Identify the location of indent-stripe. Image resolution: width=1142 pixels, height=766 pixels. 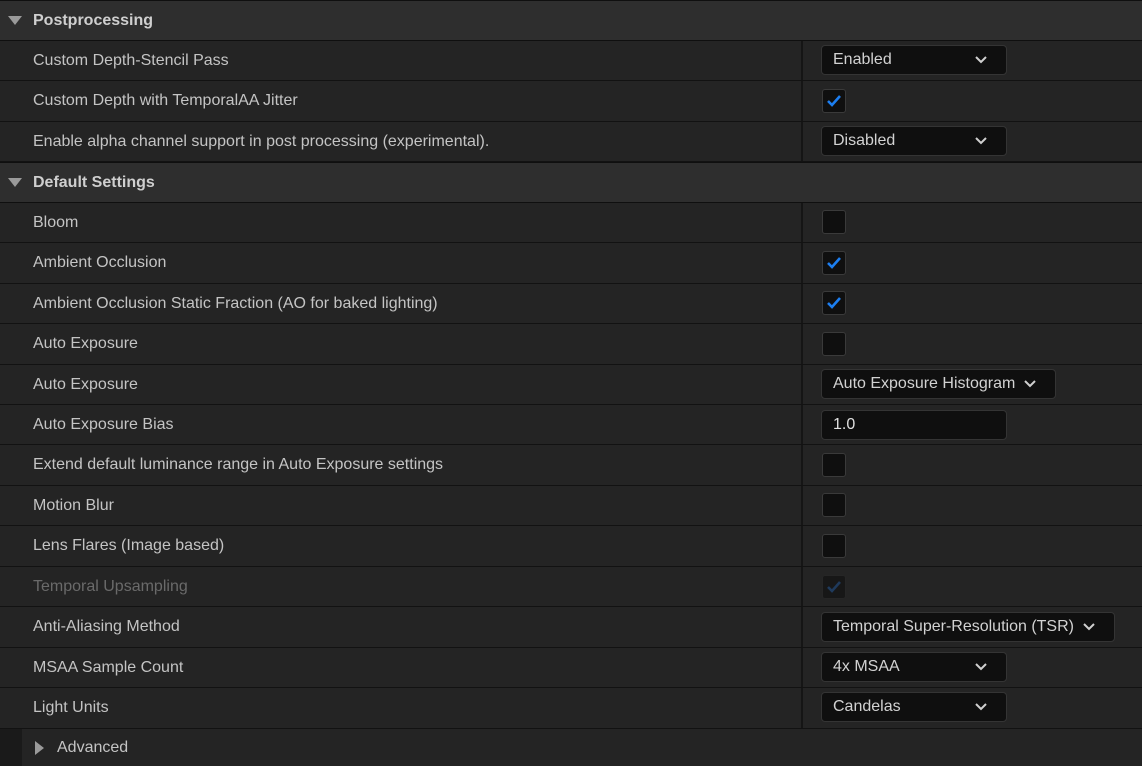
(11, 747).